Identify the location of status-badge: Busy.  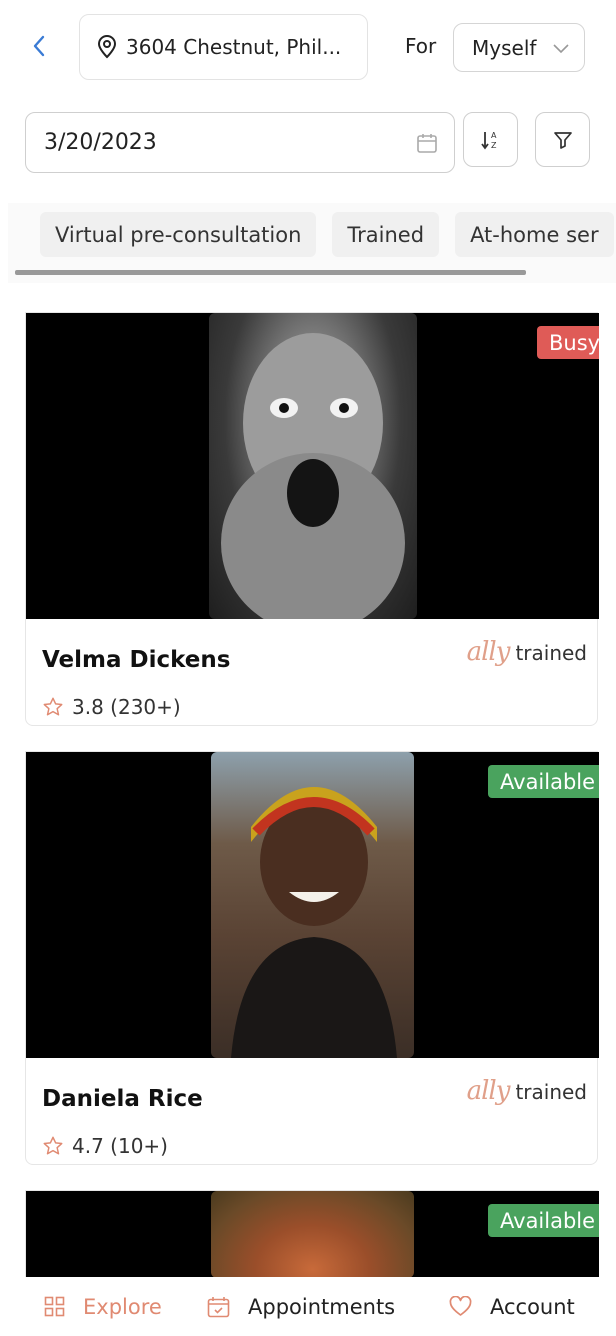
(568, 342).